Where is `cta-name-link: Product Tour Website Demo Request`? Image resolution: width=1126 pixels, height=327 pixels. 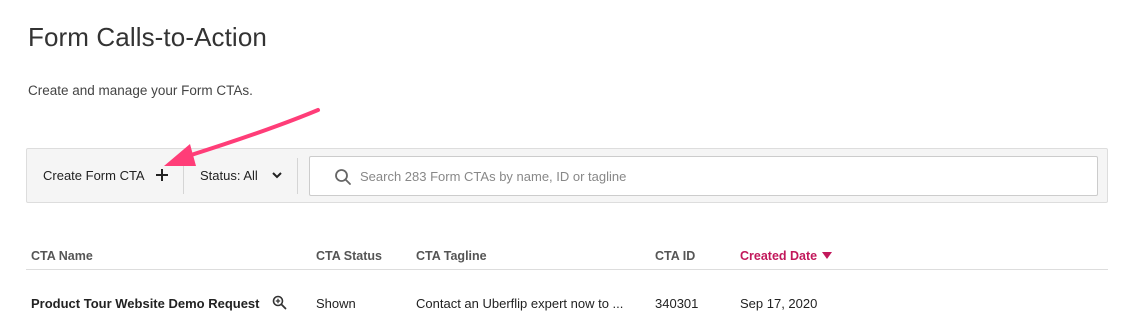
cta-name-link: Product Tour Website Demo Request is located at coordinates (145, 303).